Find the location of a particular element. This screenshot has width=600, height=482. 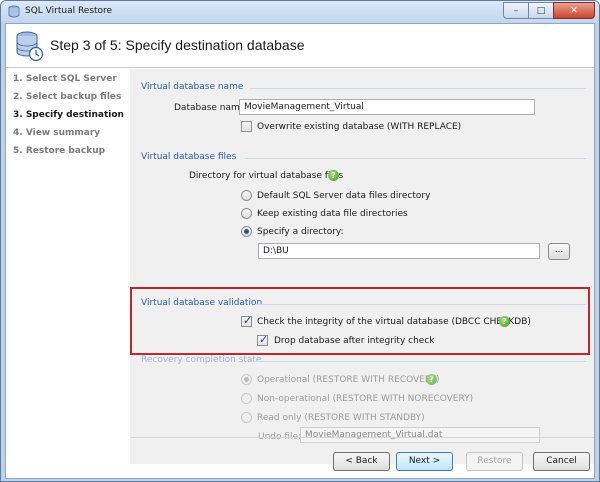

database-restore-icon is located at coordinates (30, 46).